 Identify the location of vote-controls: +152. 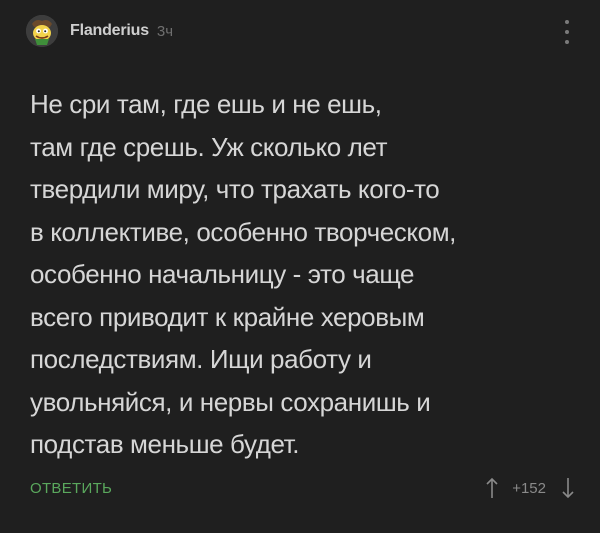
(530, 488).